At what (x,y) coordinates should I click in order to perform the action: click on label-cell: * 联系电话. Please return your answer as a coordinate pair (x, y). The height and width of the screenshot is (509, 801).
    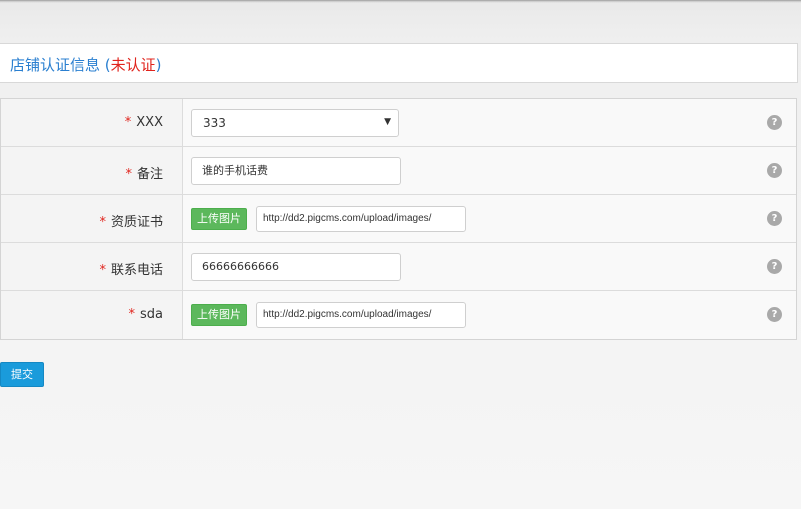
    Looking at the image, I should click on (92, 266).